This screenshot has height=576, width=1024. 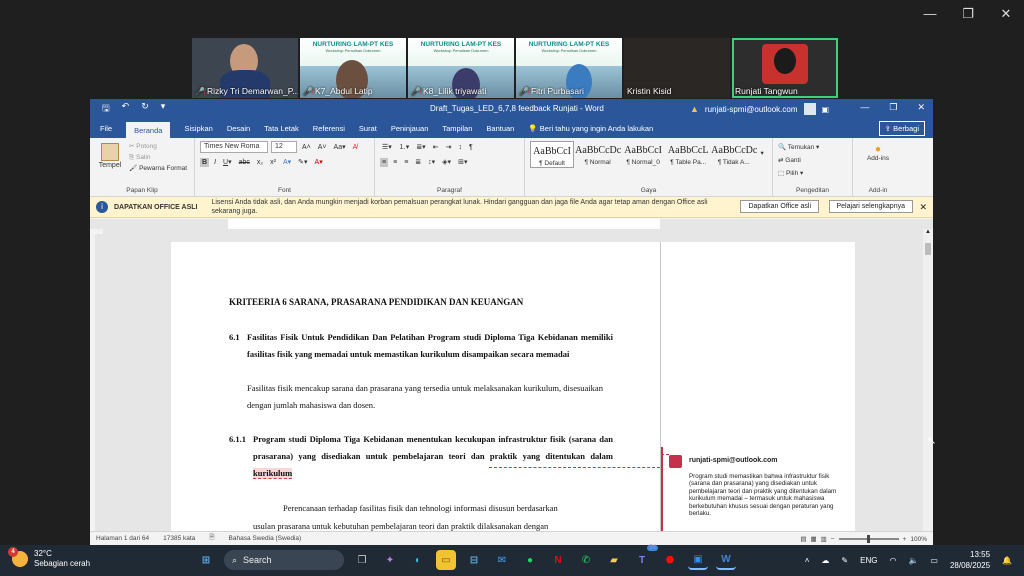 I want to click on share-button: ⇪ Berbagi, so click(x=901, y=128).